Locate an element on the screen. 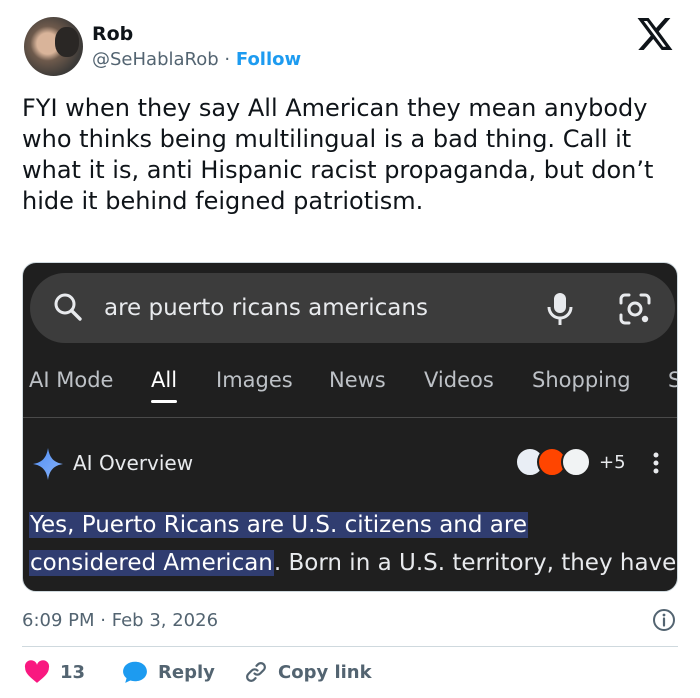 The image size is (700, 698). copy-link-button: Copy link is located at coordinates (308, 672).